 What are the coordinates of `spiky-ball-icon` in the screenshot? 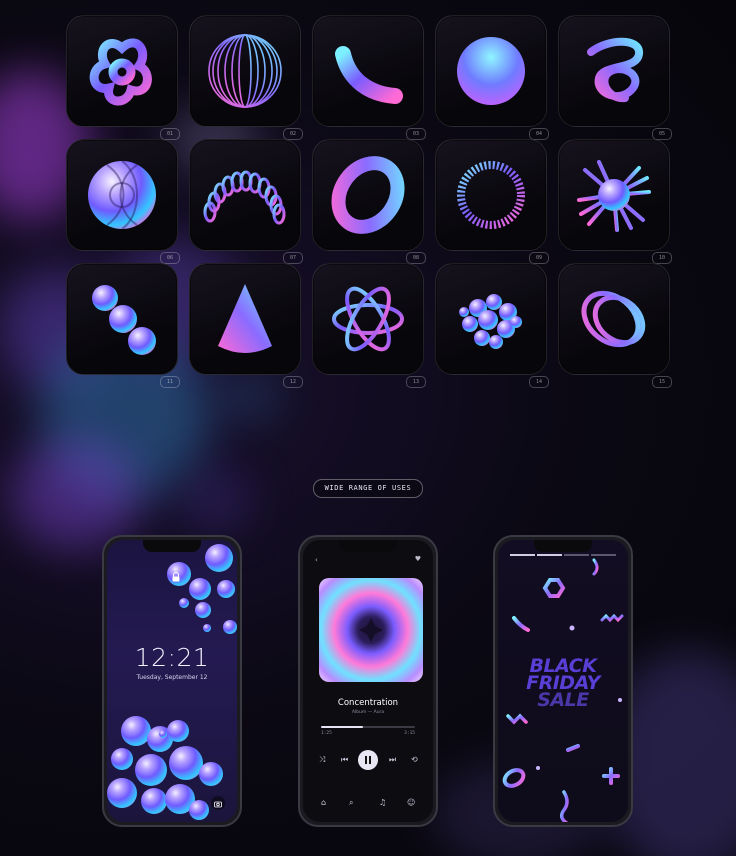 It's located at (614, 195).